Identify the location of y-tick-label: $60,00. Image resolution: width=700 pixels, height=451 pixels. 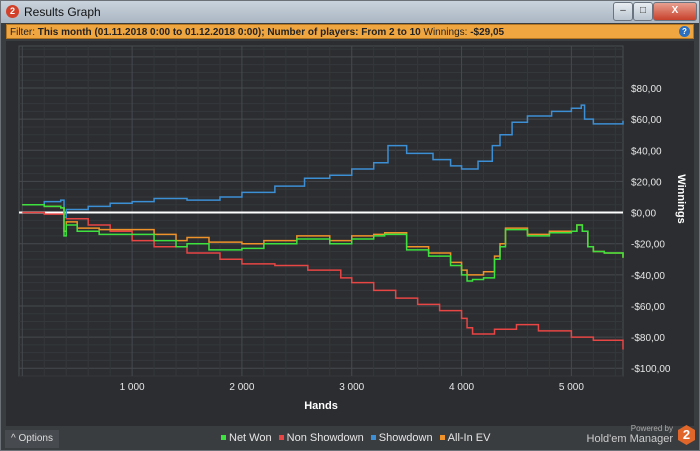
(646, 120).